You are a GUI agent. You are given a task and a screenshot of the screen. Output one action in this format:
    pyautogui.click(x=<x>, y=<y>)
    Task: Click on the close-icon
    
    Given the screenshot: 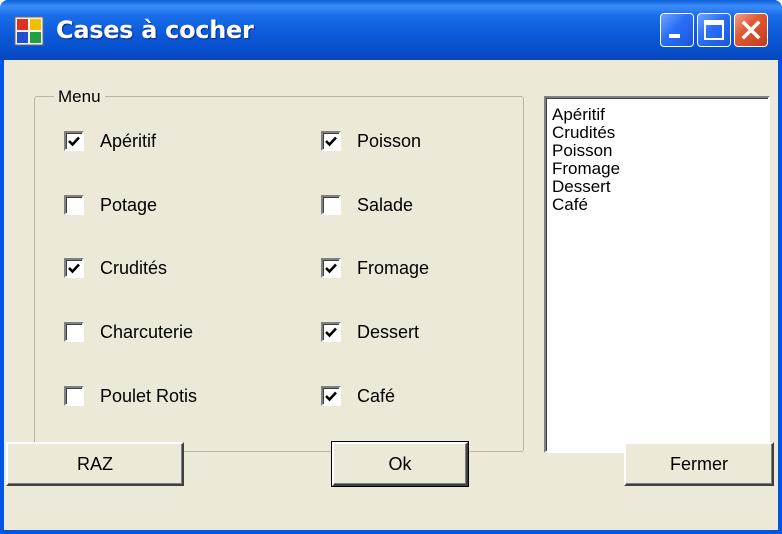 What is the action you would take?
    pyautogui.click(x=751, y=30)
    